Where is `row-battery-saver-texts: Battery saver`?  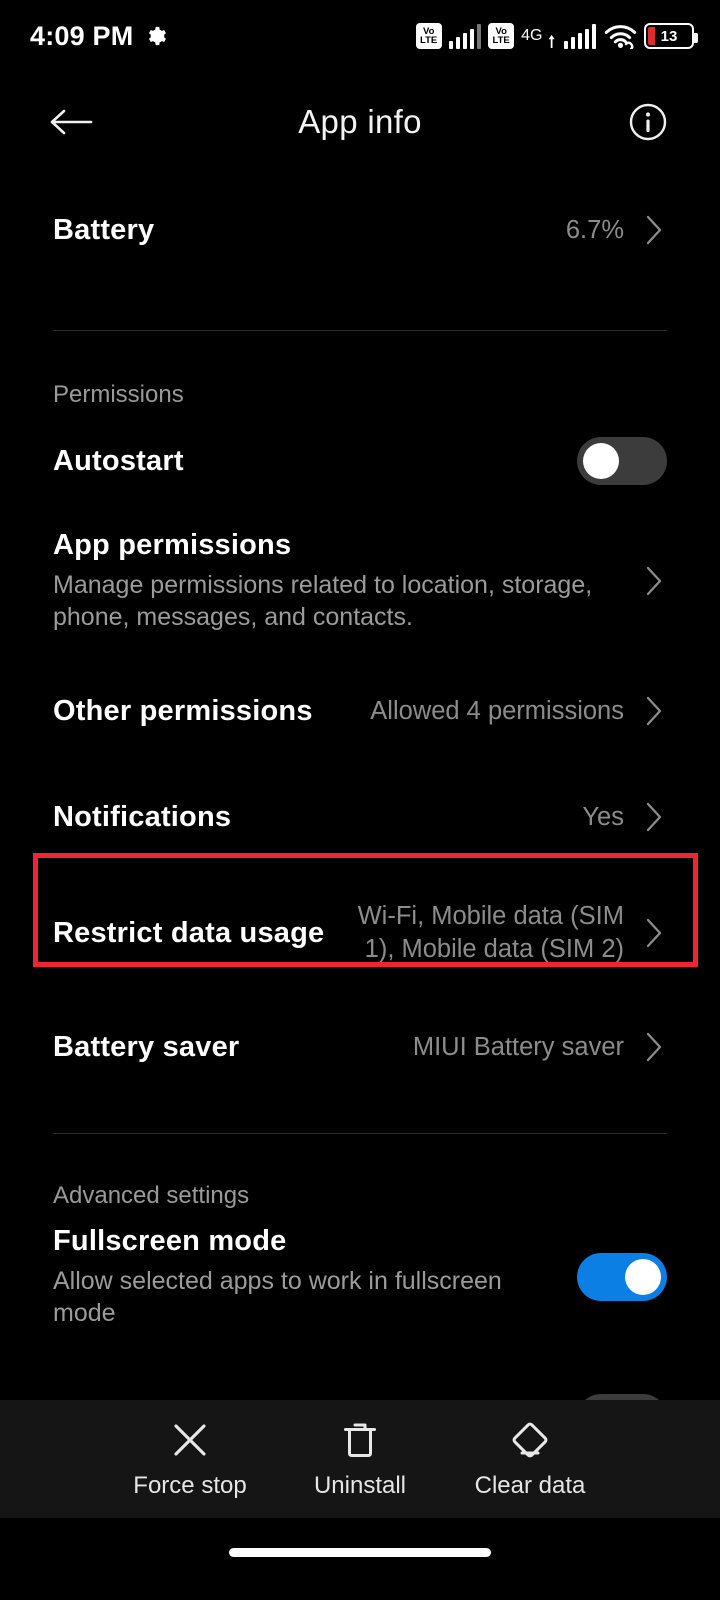 row-battery-saver-texts: Battery saver is located at coordinates (233, 1047).